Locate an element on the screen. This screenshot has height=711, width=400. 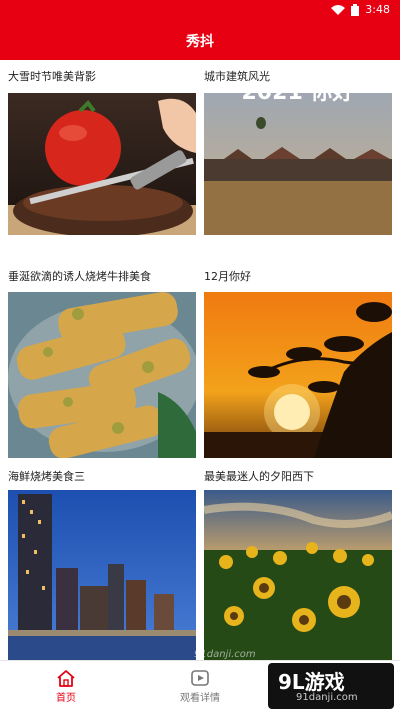
card-title: 垂涎欲滴的诱人烧烤牛排美食 is located at coordinates (79, 276).